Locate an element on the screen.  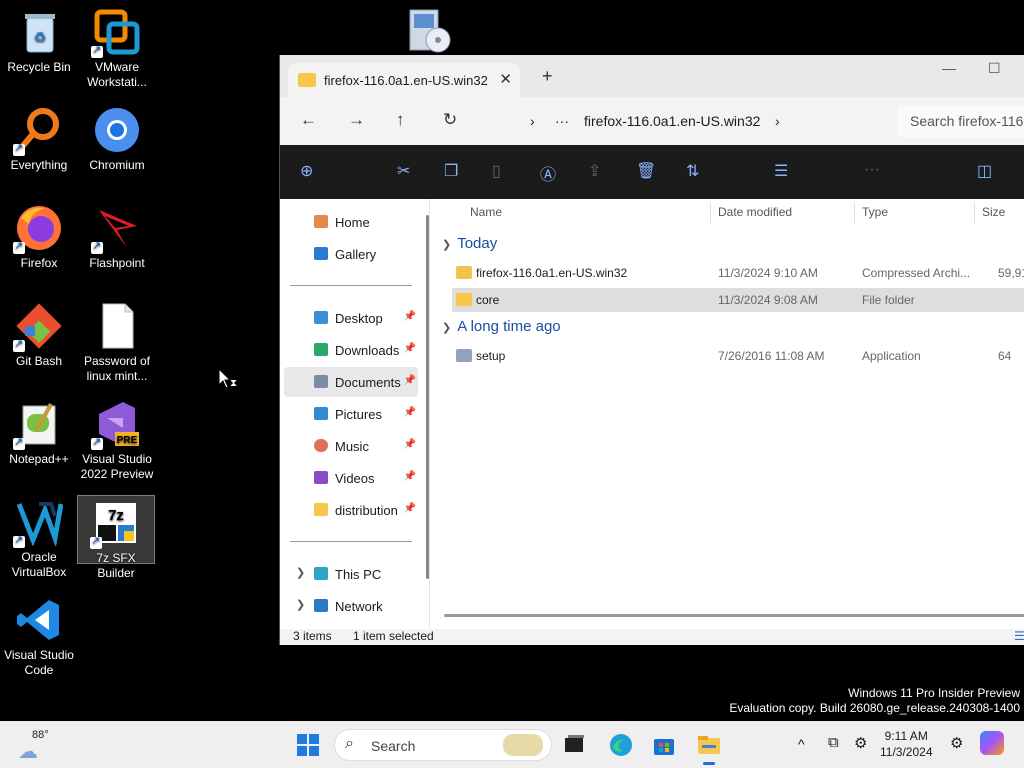
details-pane-icon: ◫ is located at coordinates (984, 171).